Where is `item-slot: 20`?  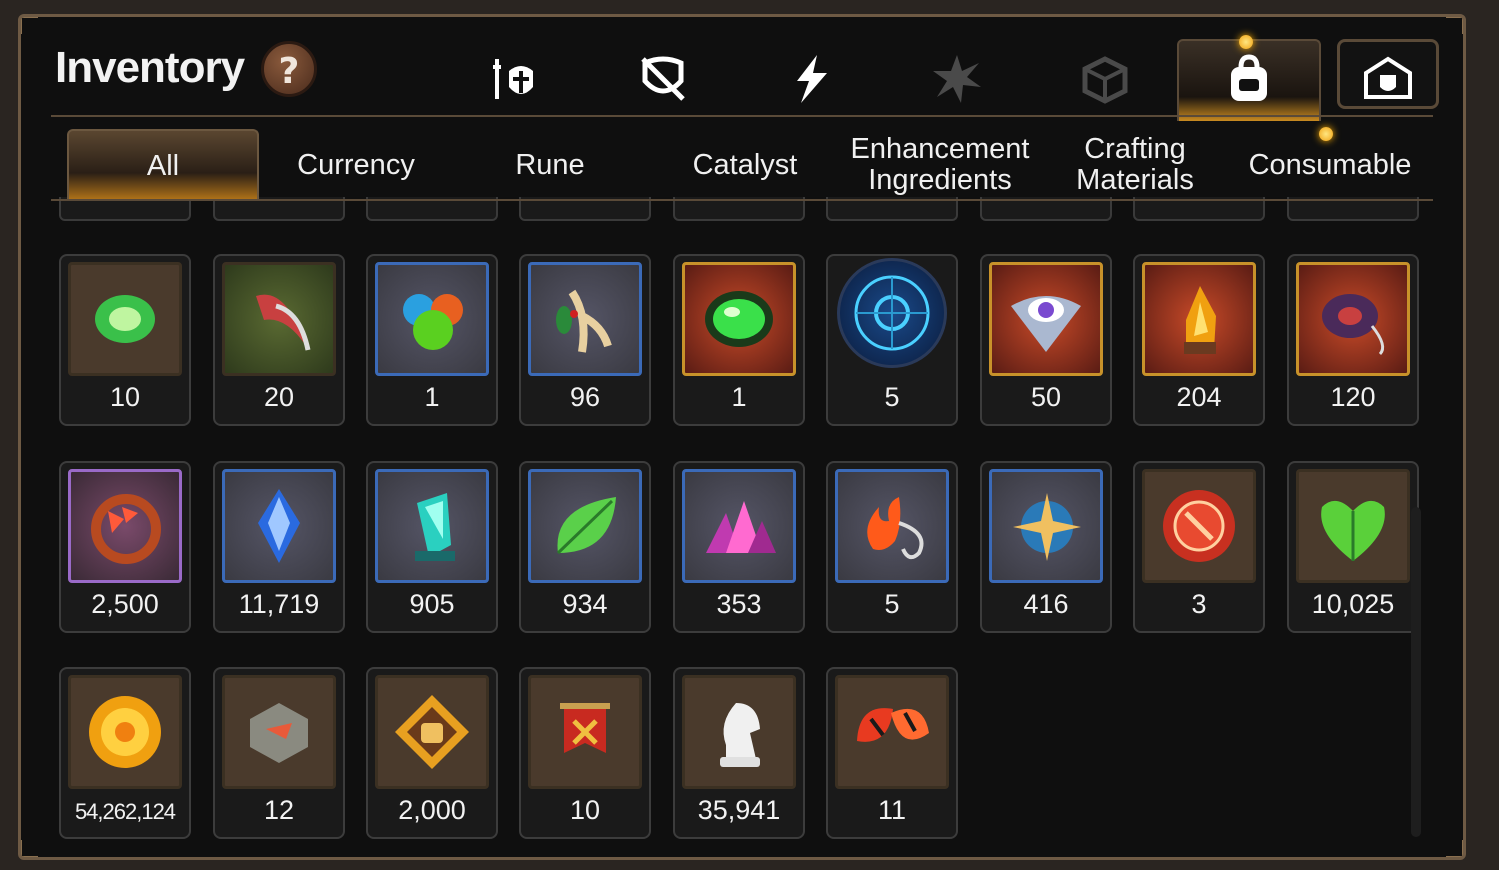 item-slot: 20 is located at coordinates (279, 340).